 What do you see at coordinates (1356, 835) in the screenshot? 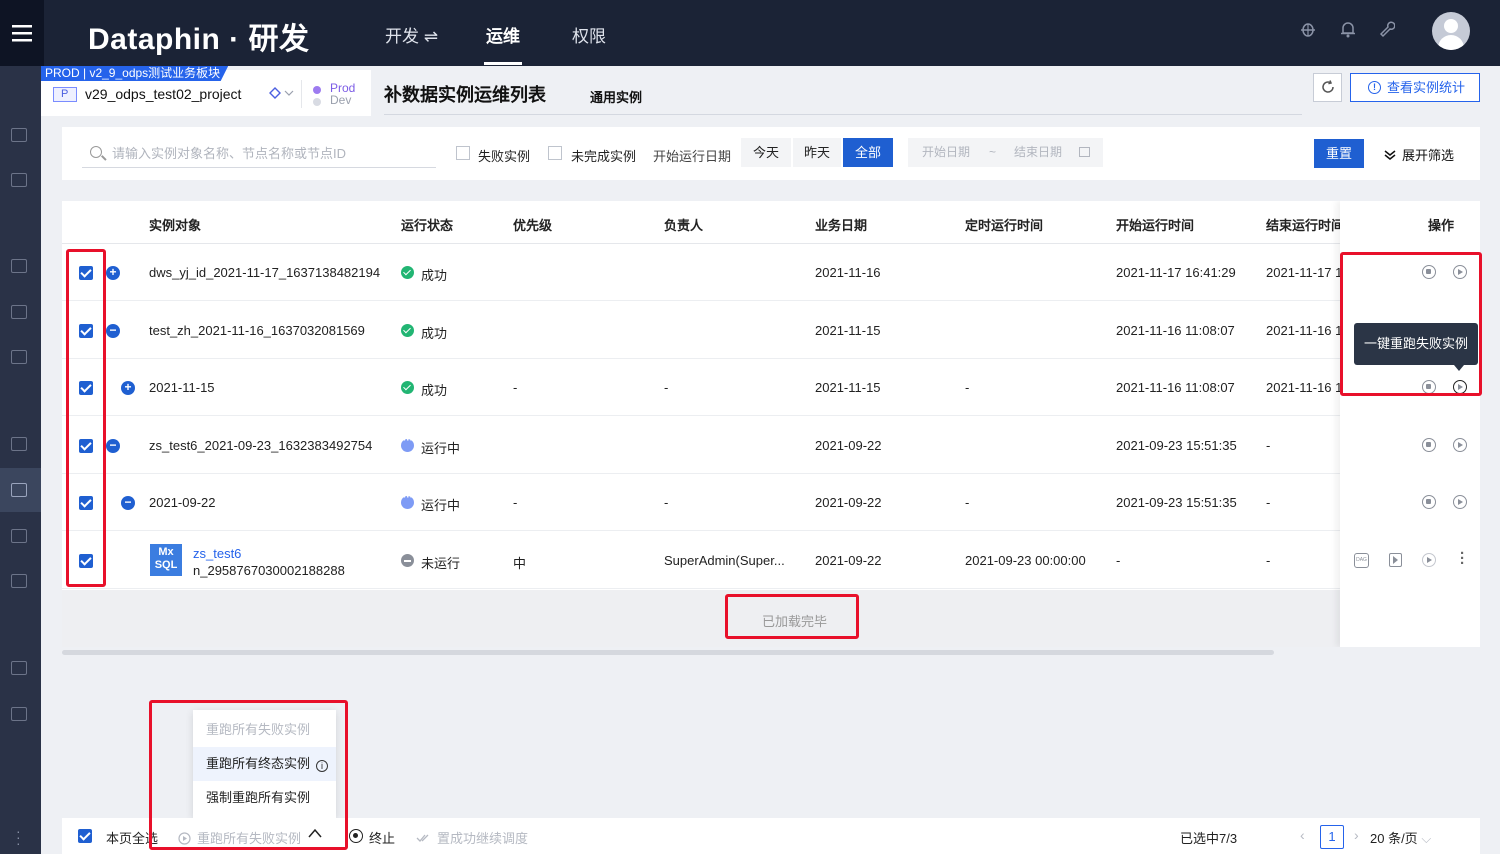
I see `next-page-icon: ›` at bounding box center [1356, 835].